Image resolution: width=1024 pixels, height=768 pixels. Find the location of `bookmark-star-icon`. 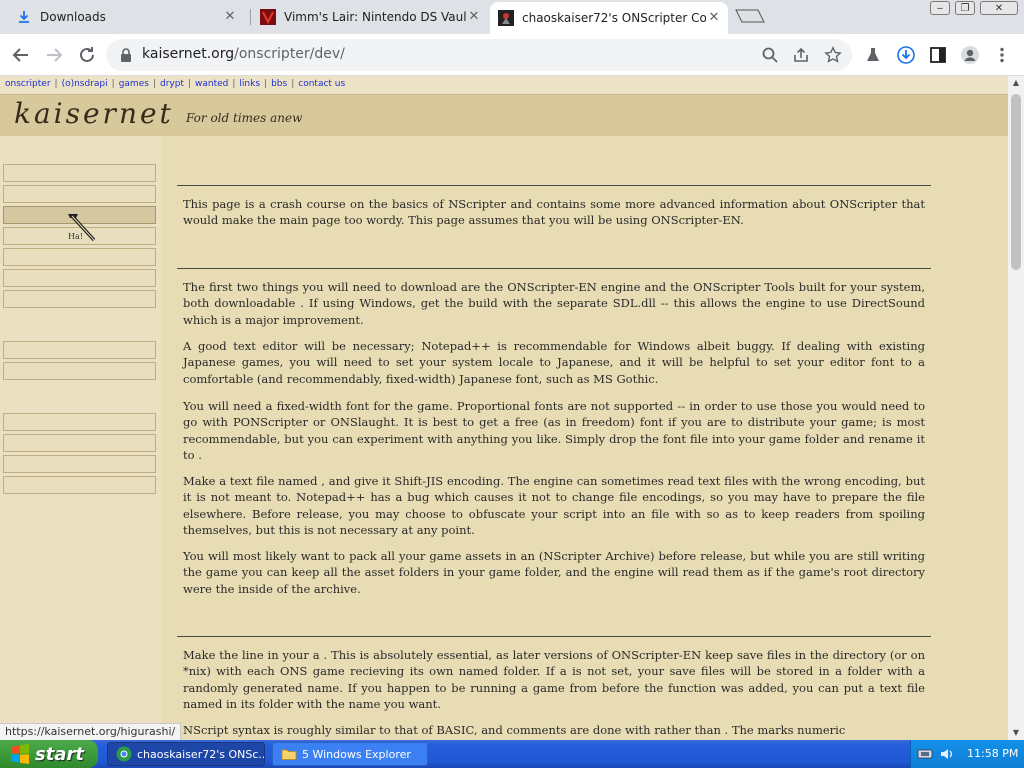

bookmark-star-icon is located at coordinates (833, 55).